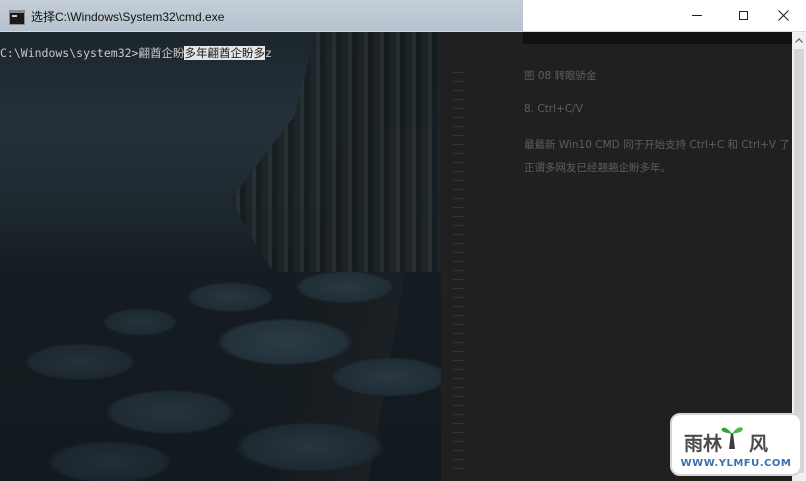 Image resolution: width=806 pixels, height=481 pixels. Describe the element at coordinates (732, 438) in the screenshot. I see `tree-logo-icon` at that location.